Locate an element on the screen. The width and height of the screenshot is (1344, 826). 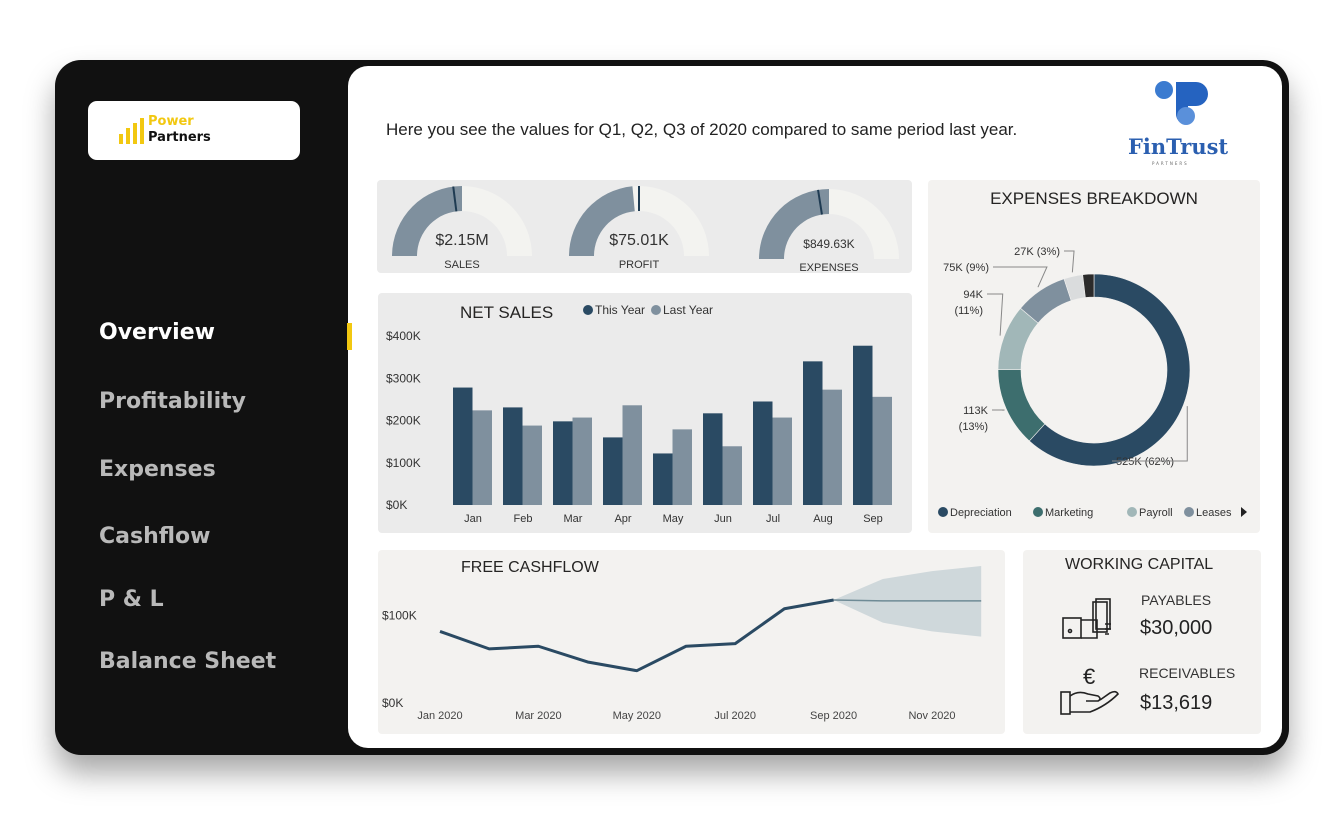
x-tick-label: Sep is located at coordinates (873, 519).